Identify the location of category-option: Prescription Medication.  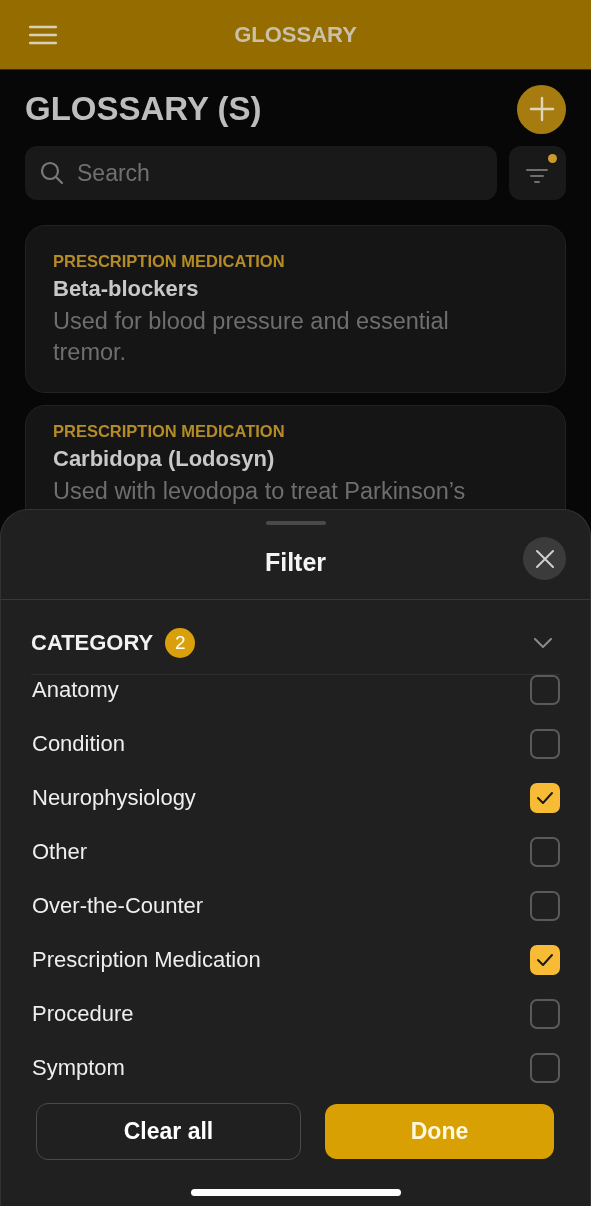
(146, 960).